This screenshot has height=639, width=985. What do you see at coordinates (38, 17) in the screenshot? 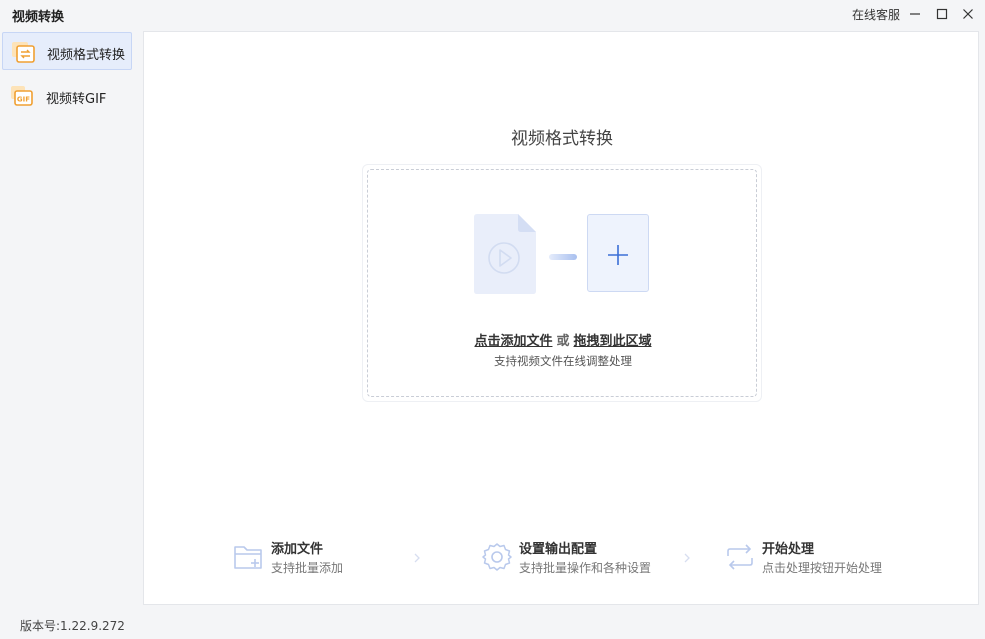
I see `app-title: 视频转换` at bounding box center [38, 17].